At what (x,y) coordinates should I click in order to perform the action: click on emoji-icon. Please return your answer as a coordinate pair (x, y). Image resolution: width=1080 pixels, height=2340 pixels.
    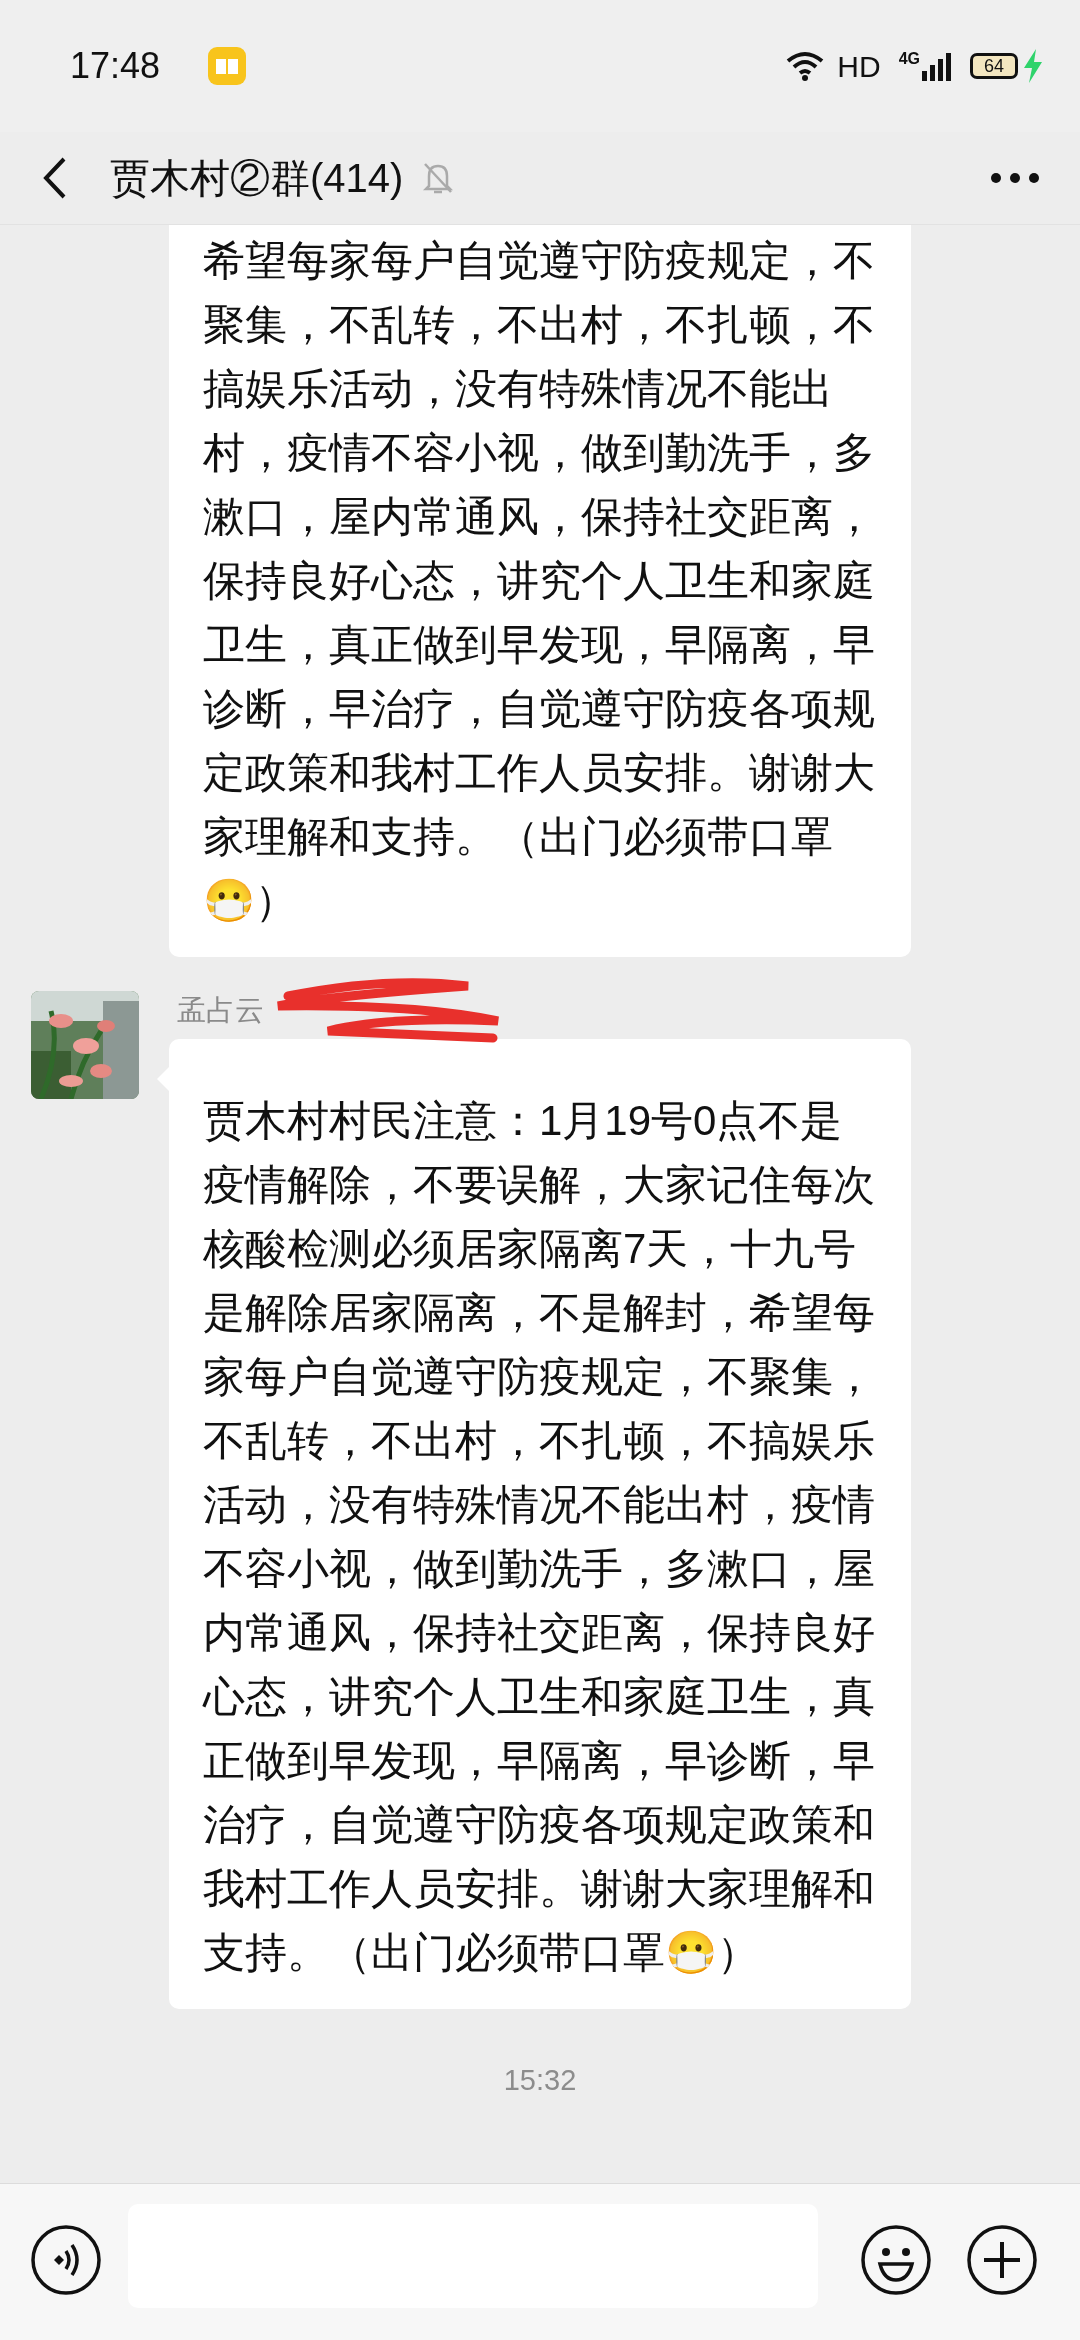
    Looking at the image, I should click on (896, 2260).